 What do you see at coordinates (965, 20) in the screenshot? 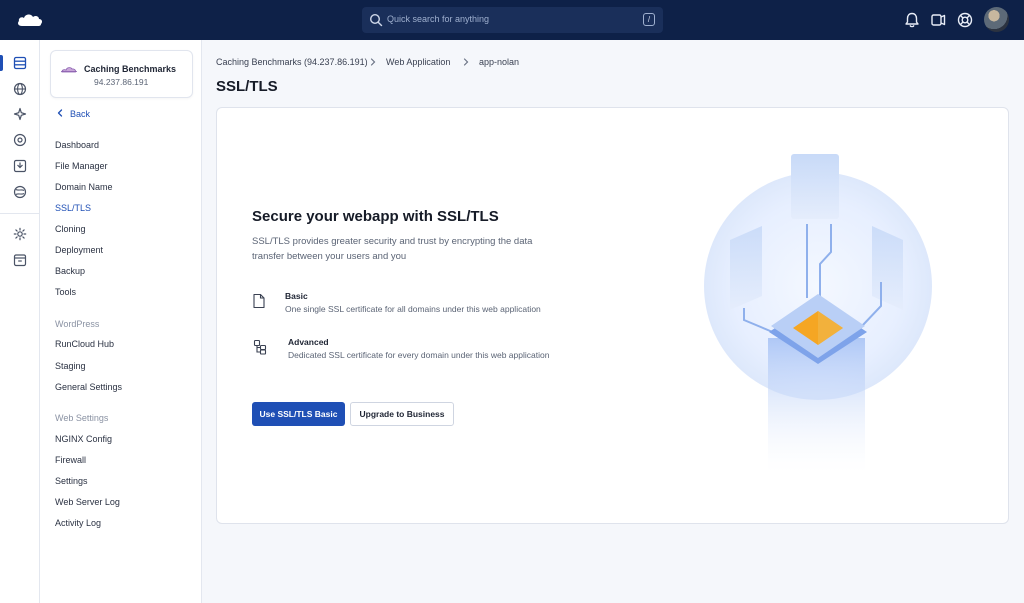
I see `help-lifebuoy-icon` at bounding box center [965, 20].